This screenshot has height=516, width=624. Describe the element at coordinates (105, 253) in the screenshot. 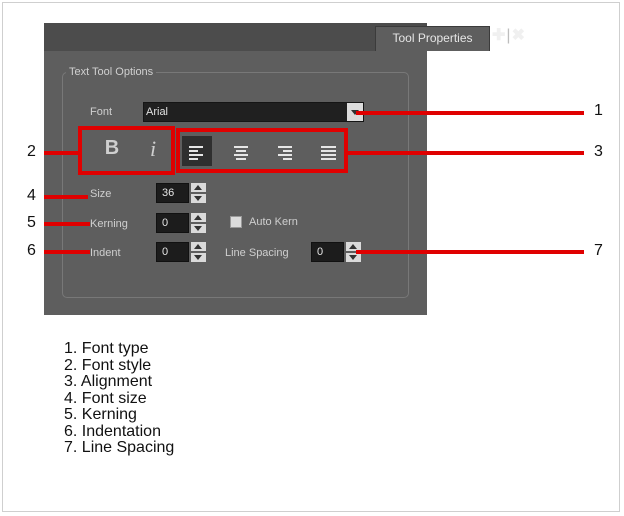

I see `indent-label: Indent` at that location.